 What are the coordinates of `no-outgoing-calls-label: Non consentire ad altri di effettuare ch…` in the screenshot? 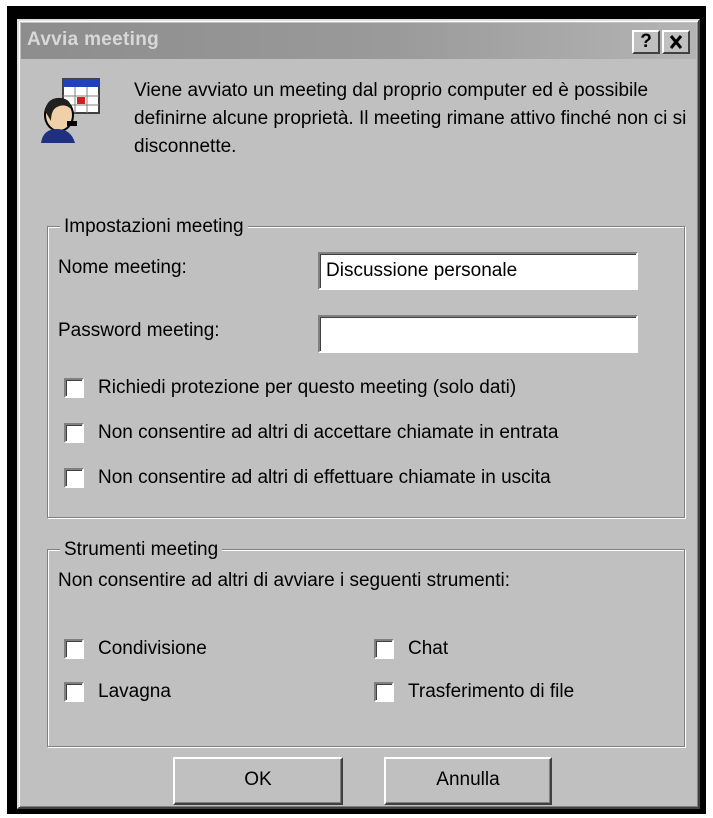 It's located at (324, 477).